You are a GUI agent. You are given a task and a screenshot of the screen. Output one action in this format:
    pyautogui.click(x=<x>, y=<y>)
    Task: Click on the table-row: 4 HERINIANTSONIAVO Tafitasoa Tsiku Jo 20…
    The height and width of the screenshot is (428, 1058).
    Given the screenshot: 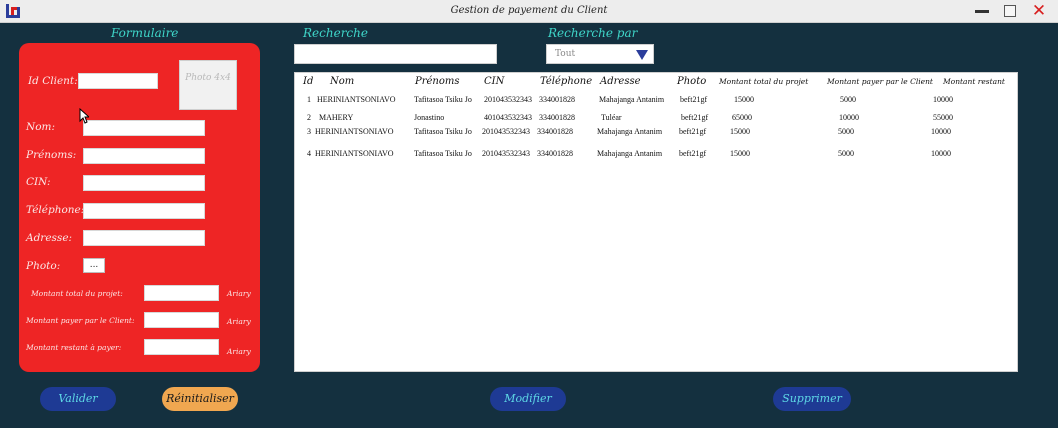 What is the action you would take?
    pyautogui.click(x=656, y=155)
    